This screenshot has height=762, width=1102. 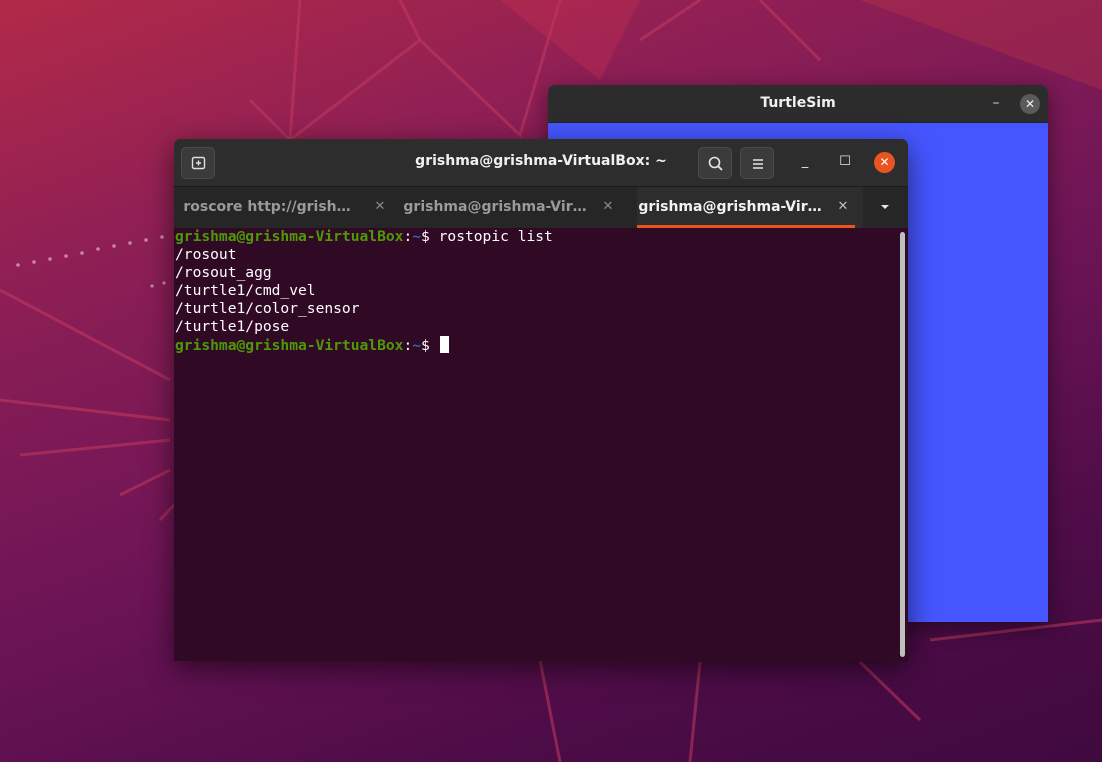 I want to click on tab-roscore: roscore http://grish… ✕, so click(x=287, y=207).